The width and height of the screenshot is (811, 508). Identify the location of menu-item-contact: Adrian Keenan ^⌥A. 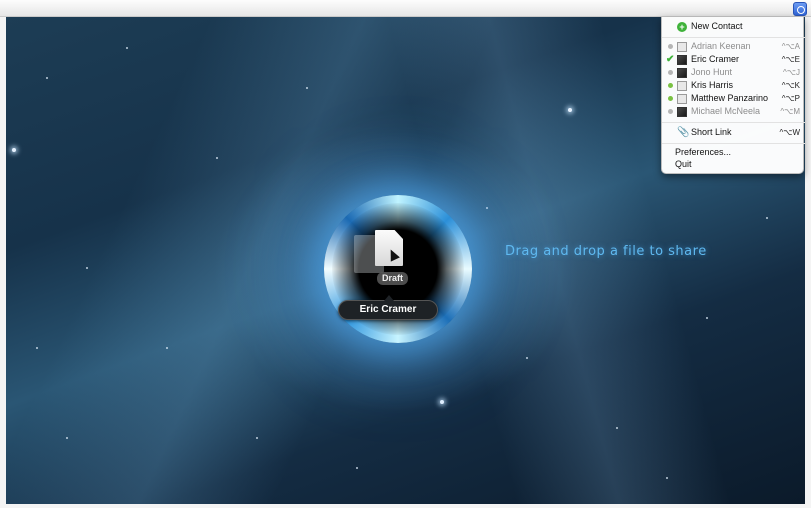
(733, 46).